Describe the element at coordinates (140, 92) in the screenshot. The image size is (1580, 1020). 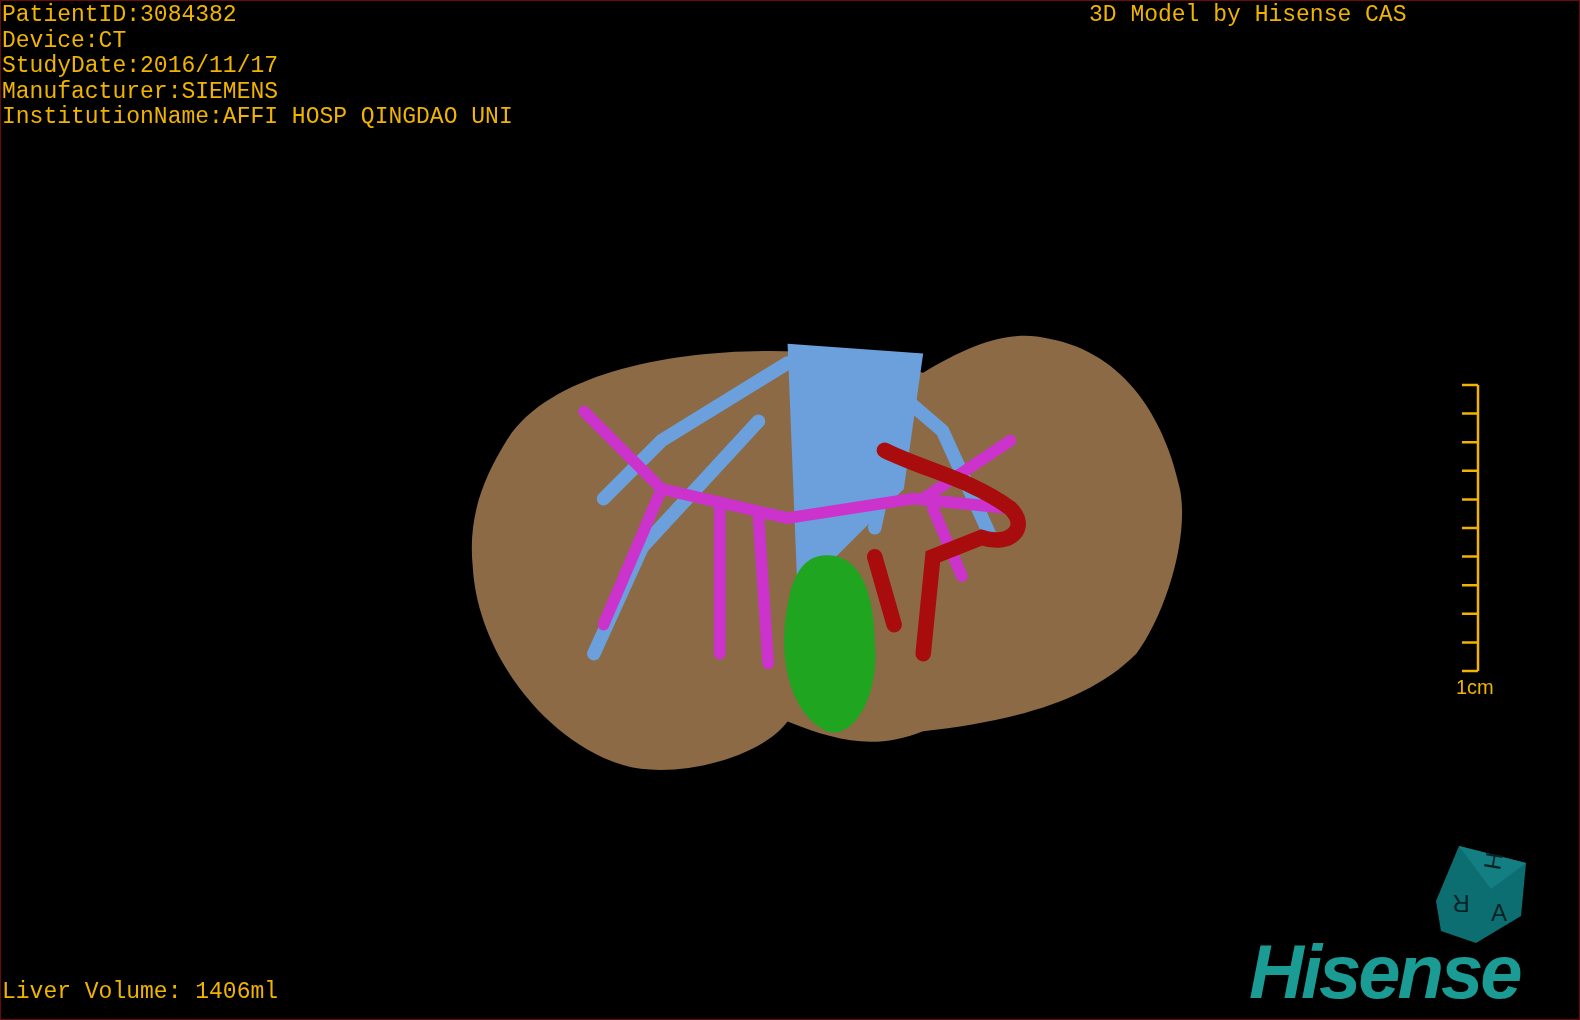
I see `study-info-text: Manufacturer:SIEMENS` at that location.